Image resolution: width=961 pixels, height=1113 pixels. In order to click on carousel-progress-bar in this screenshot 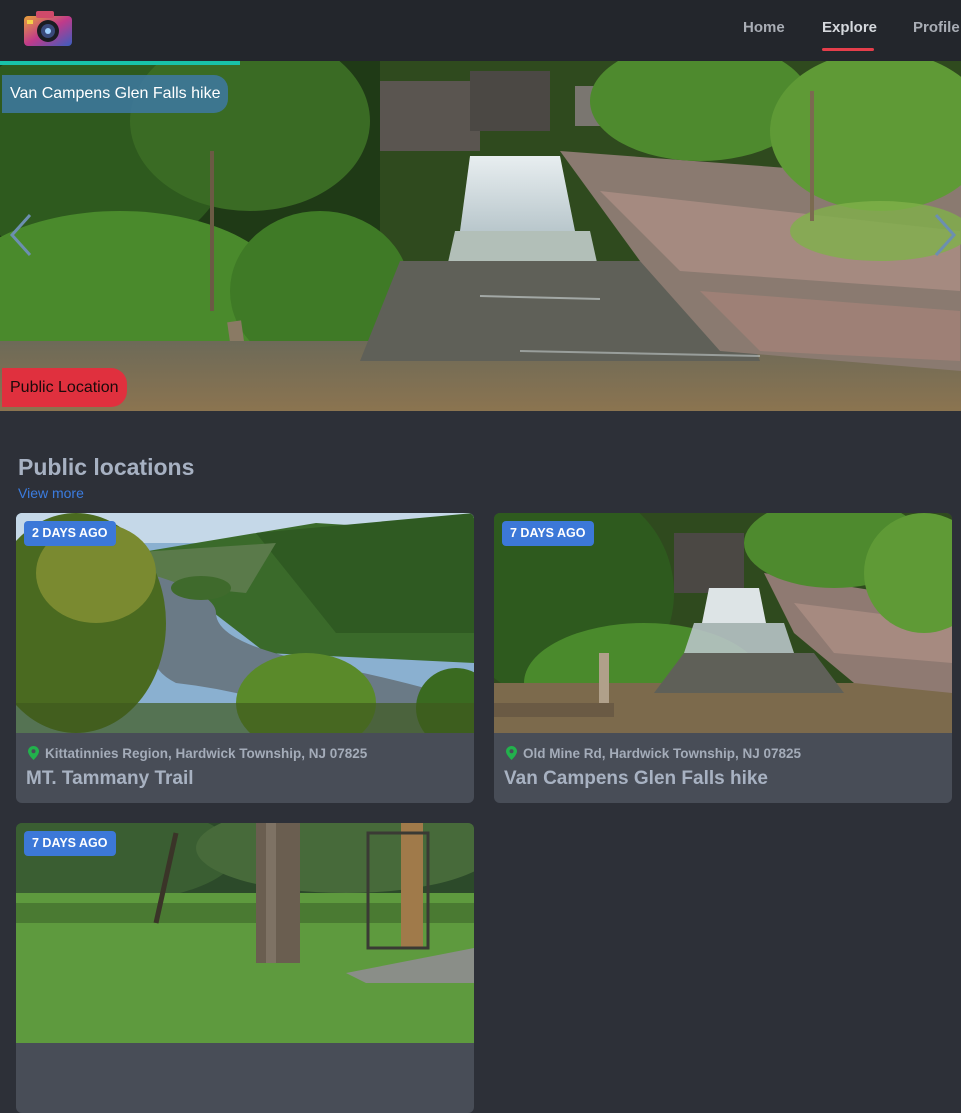, I will do `click(120, 63)`.